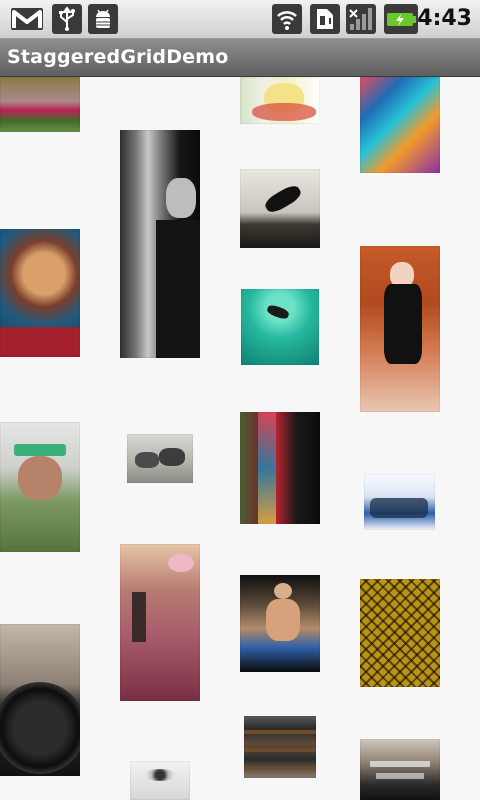  I want to click on signal-icon, so click(361, 19).